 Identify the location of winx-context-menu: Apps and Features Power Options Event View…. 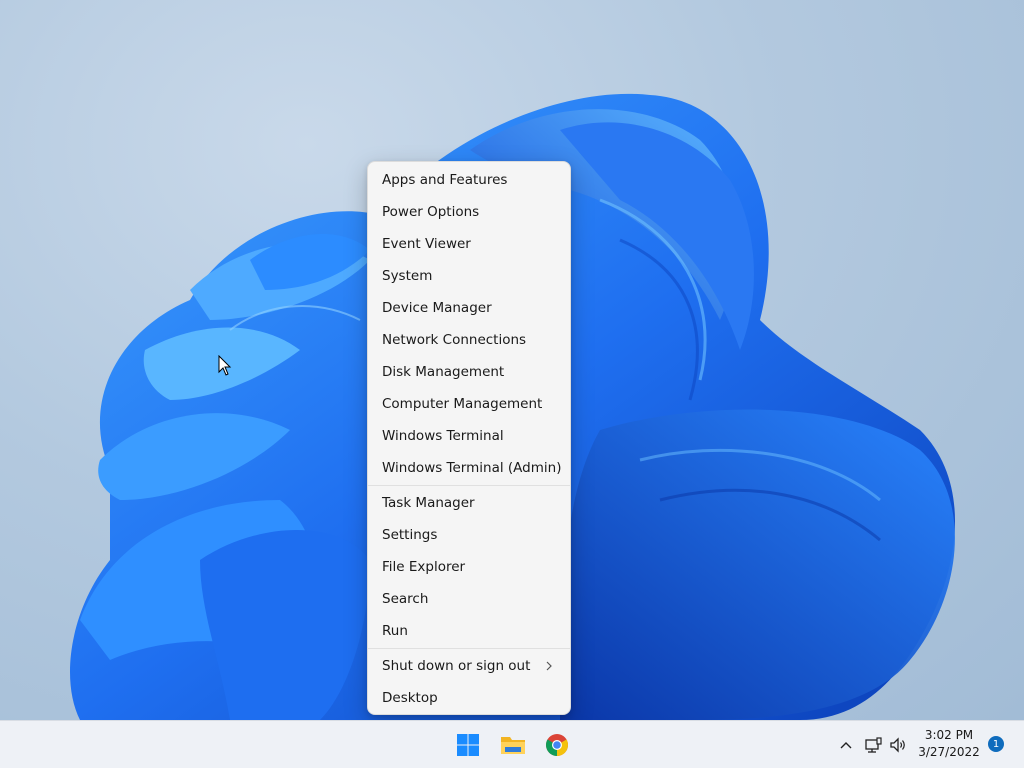
(469, 438).